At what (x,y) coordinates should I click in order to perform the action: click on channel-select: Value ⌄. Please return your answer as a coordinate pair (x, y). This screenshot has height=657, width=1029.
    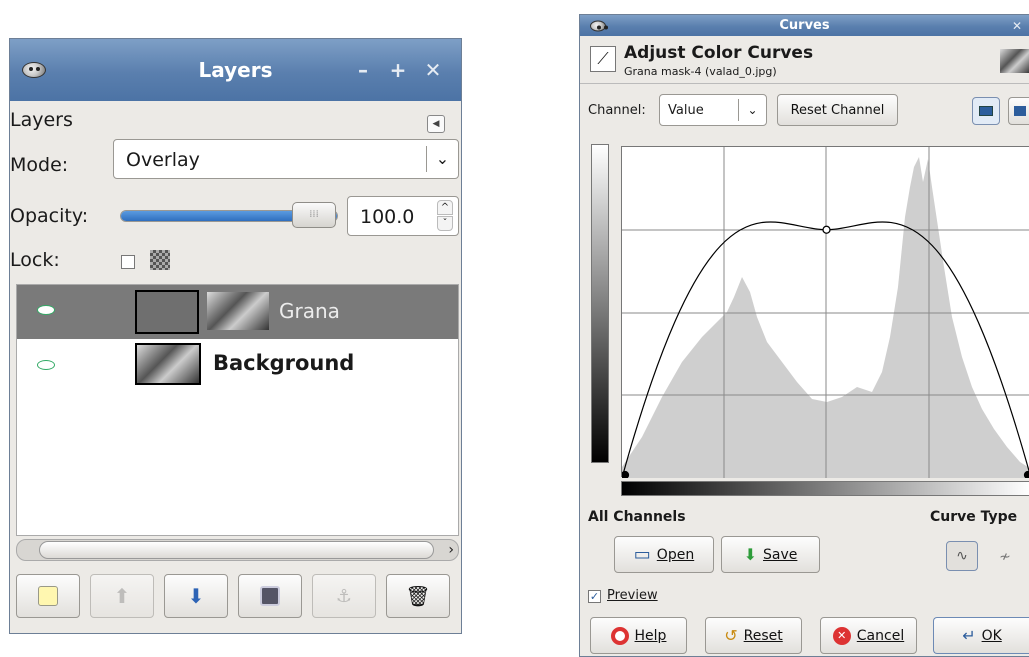
    Looking at the image, I should click on (713, 110).